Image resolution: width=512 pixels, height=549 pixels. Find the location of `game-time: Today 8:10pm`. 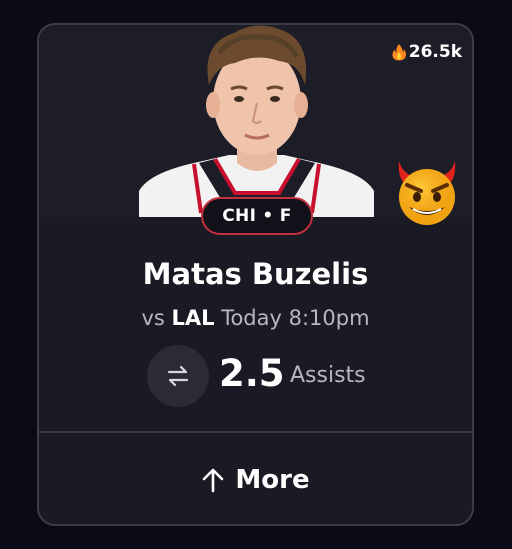

game-time: Today 8:10pm is located at coordinates (295, 318).